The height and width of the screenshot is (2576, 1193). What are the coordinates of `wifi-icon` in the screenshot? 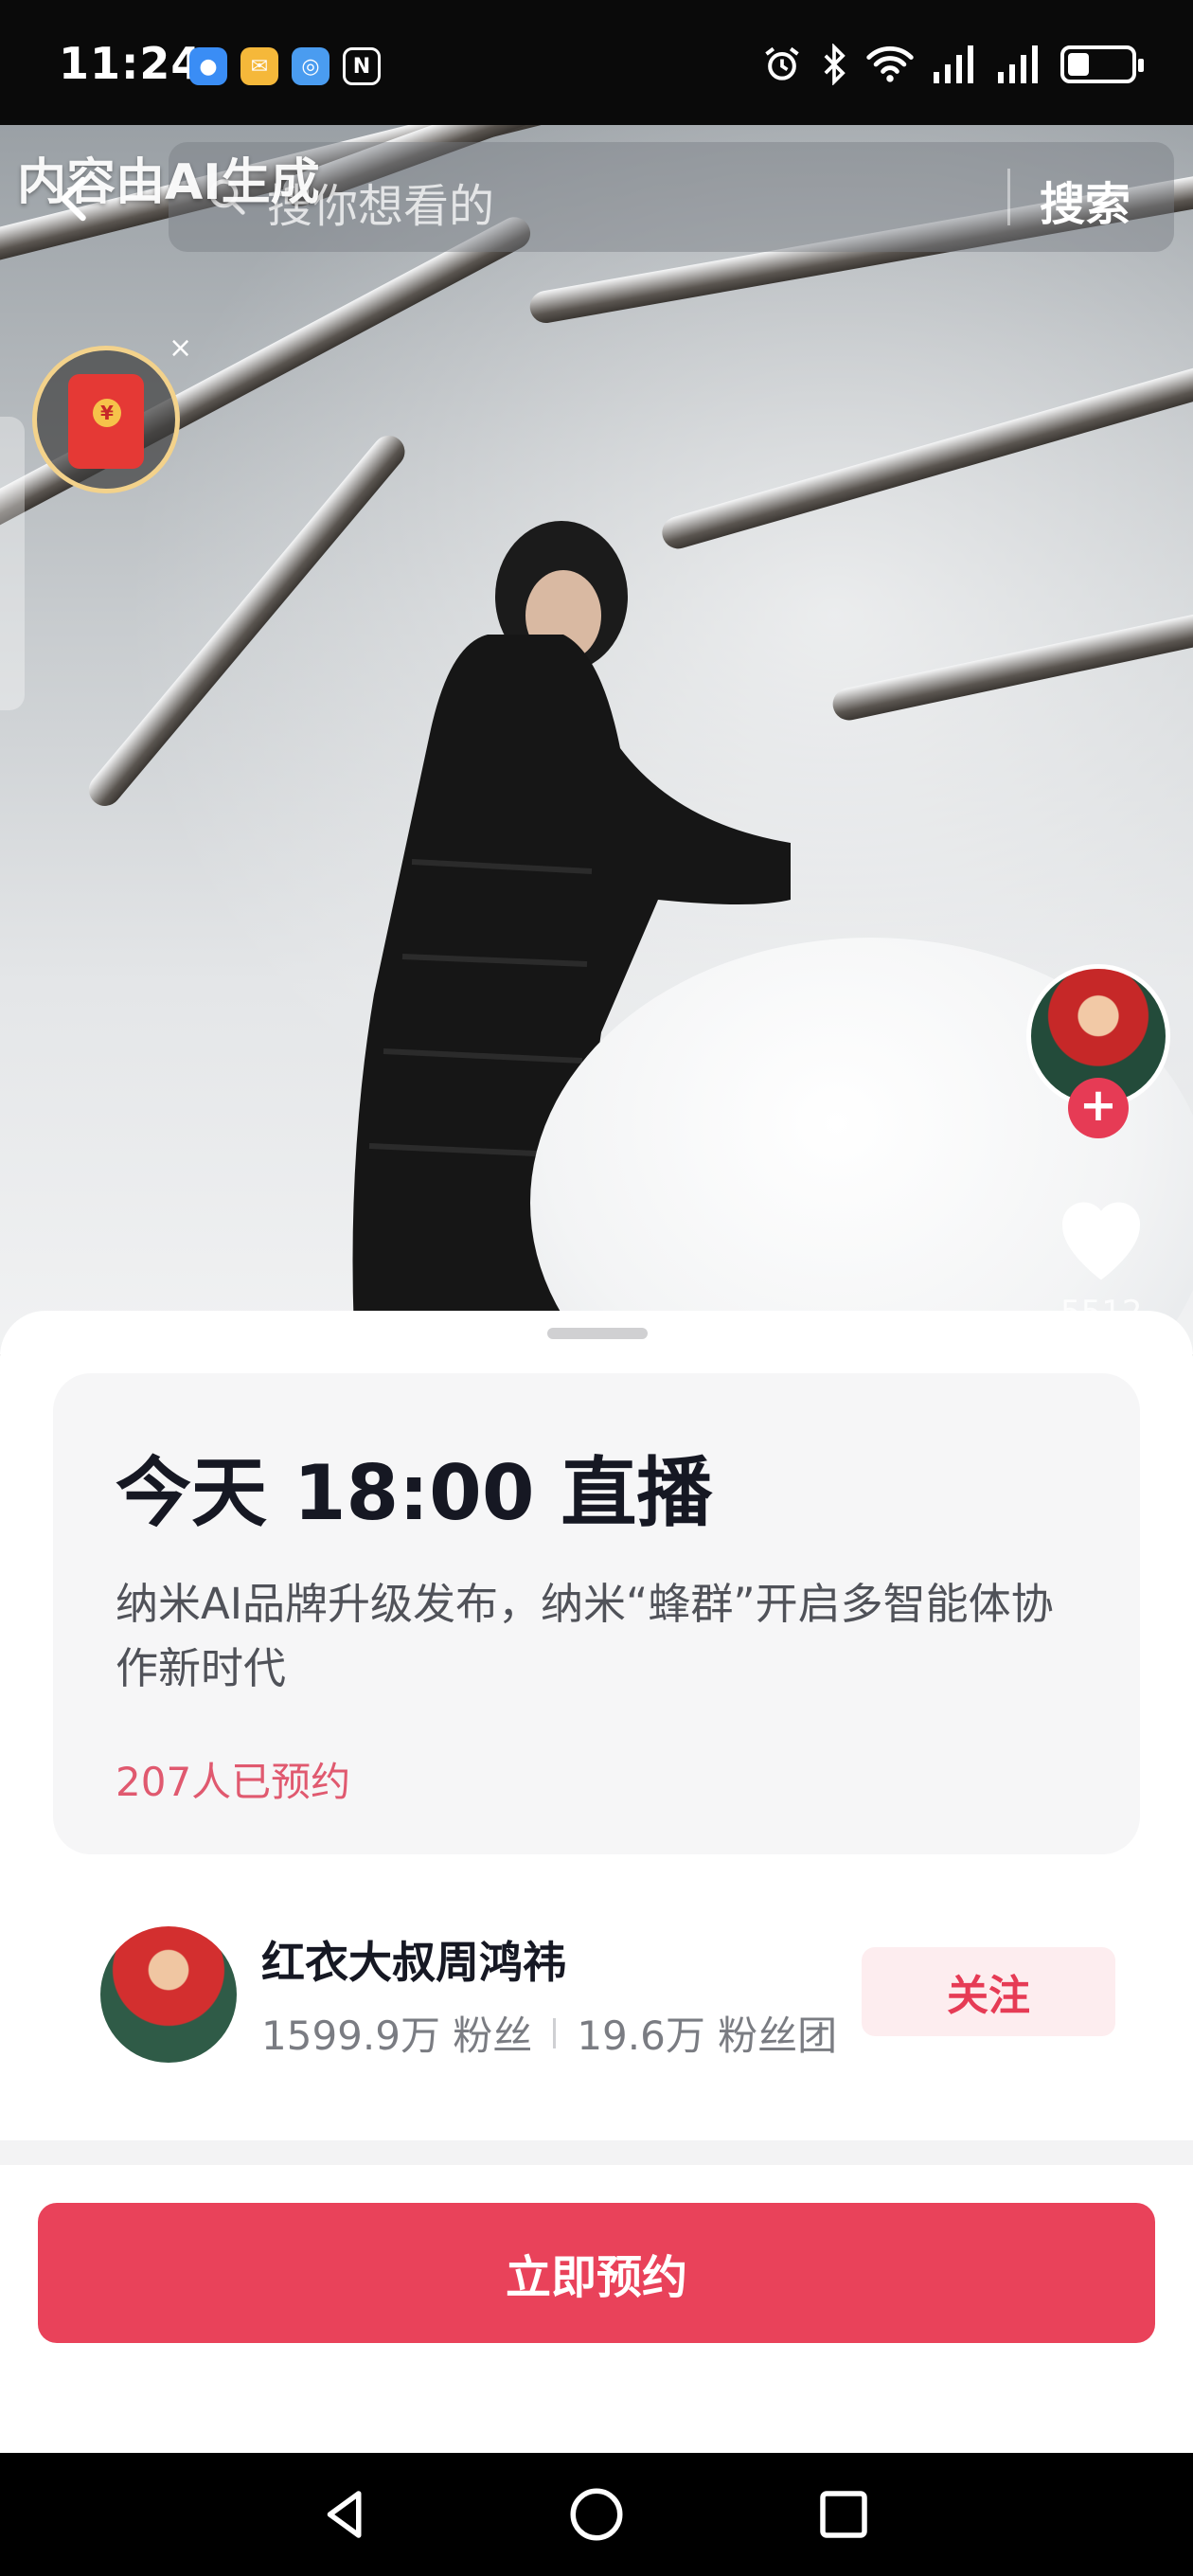 It's located at (890, 64).